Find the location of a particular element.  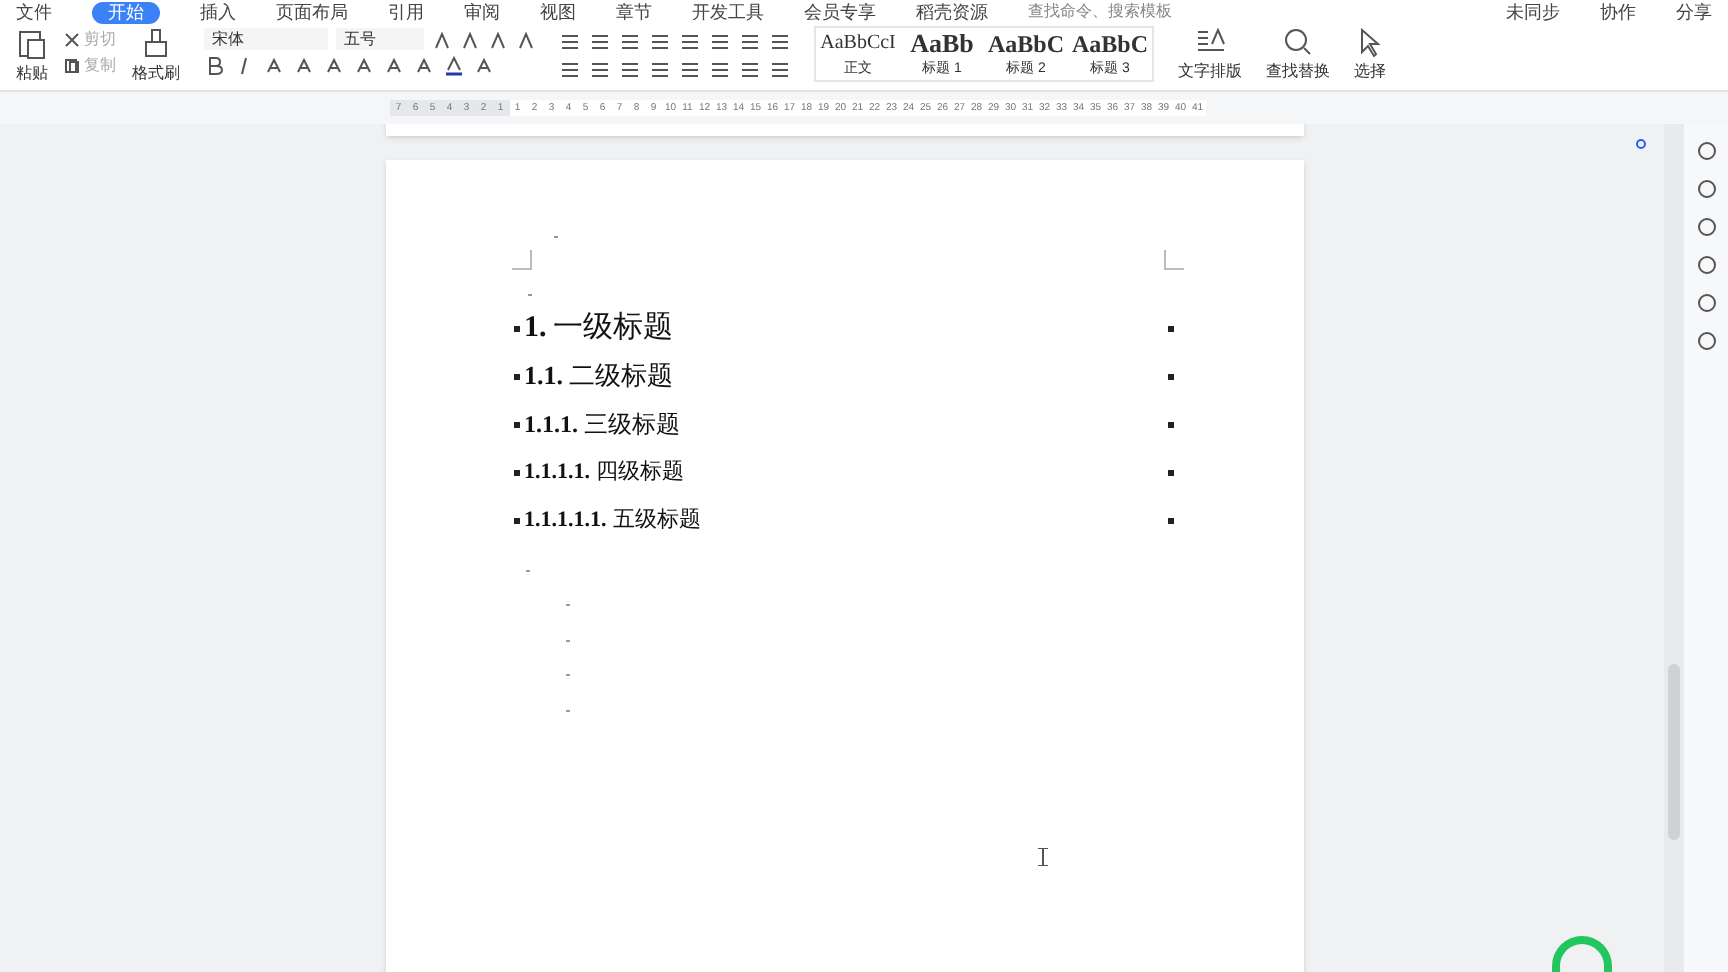

search-icon is located at coordinates (1298, 43).